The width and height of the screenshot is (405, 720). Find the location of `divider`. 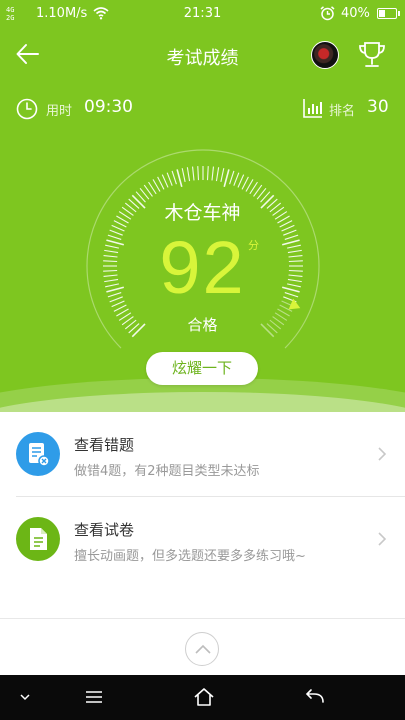

divider is located at coordinates (202, 618).